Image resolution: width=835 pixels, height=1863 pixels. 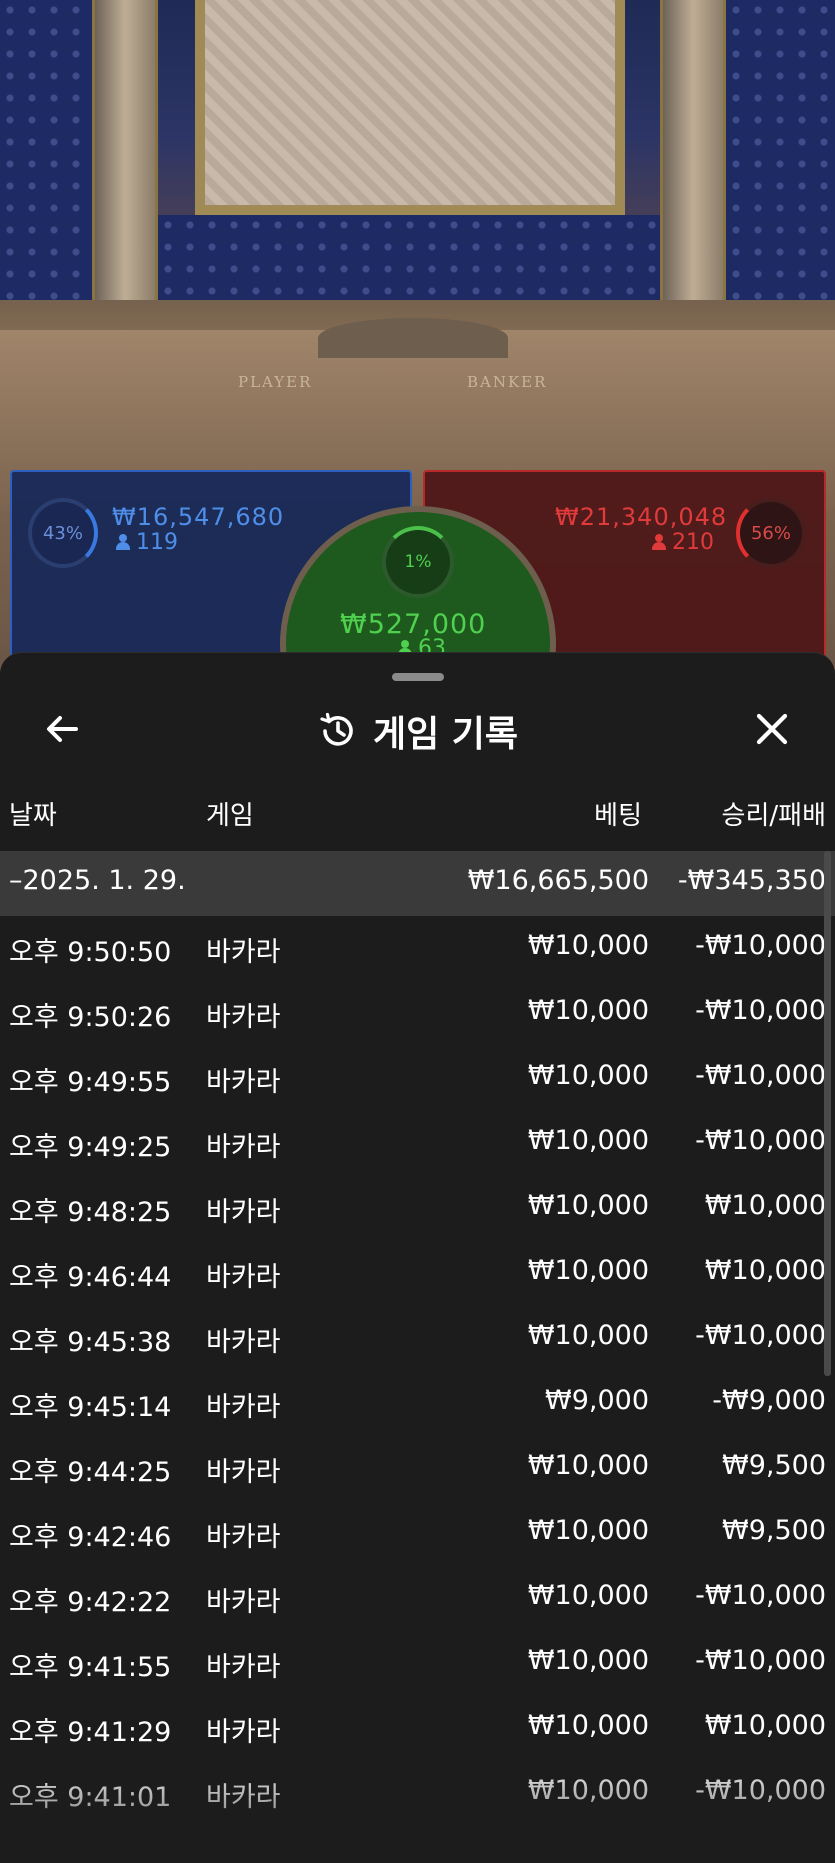 I want to click on row-bet: ₩9,000, so click(x=597, y=1400).